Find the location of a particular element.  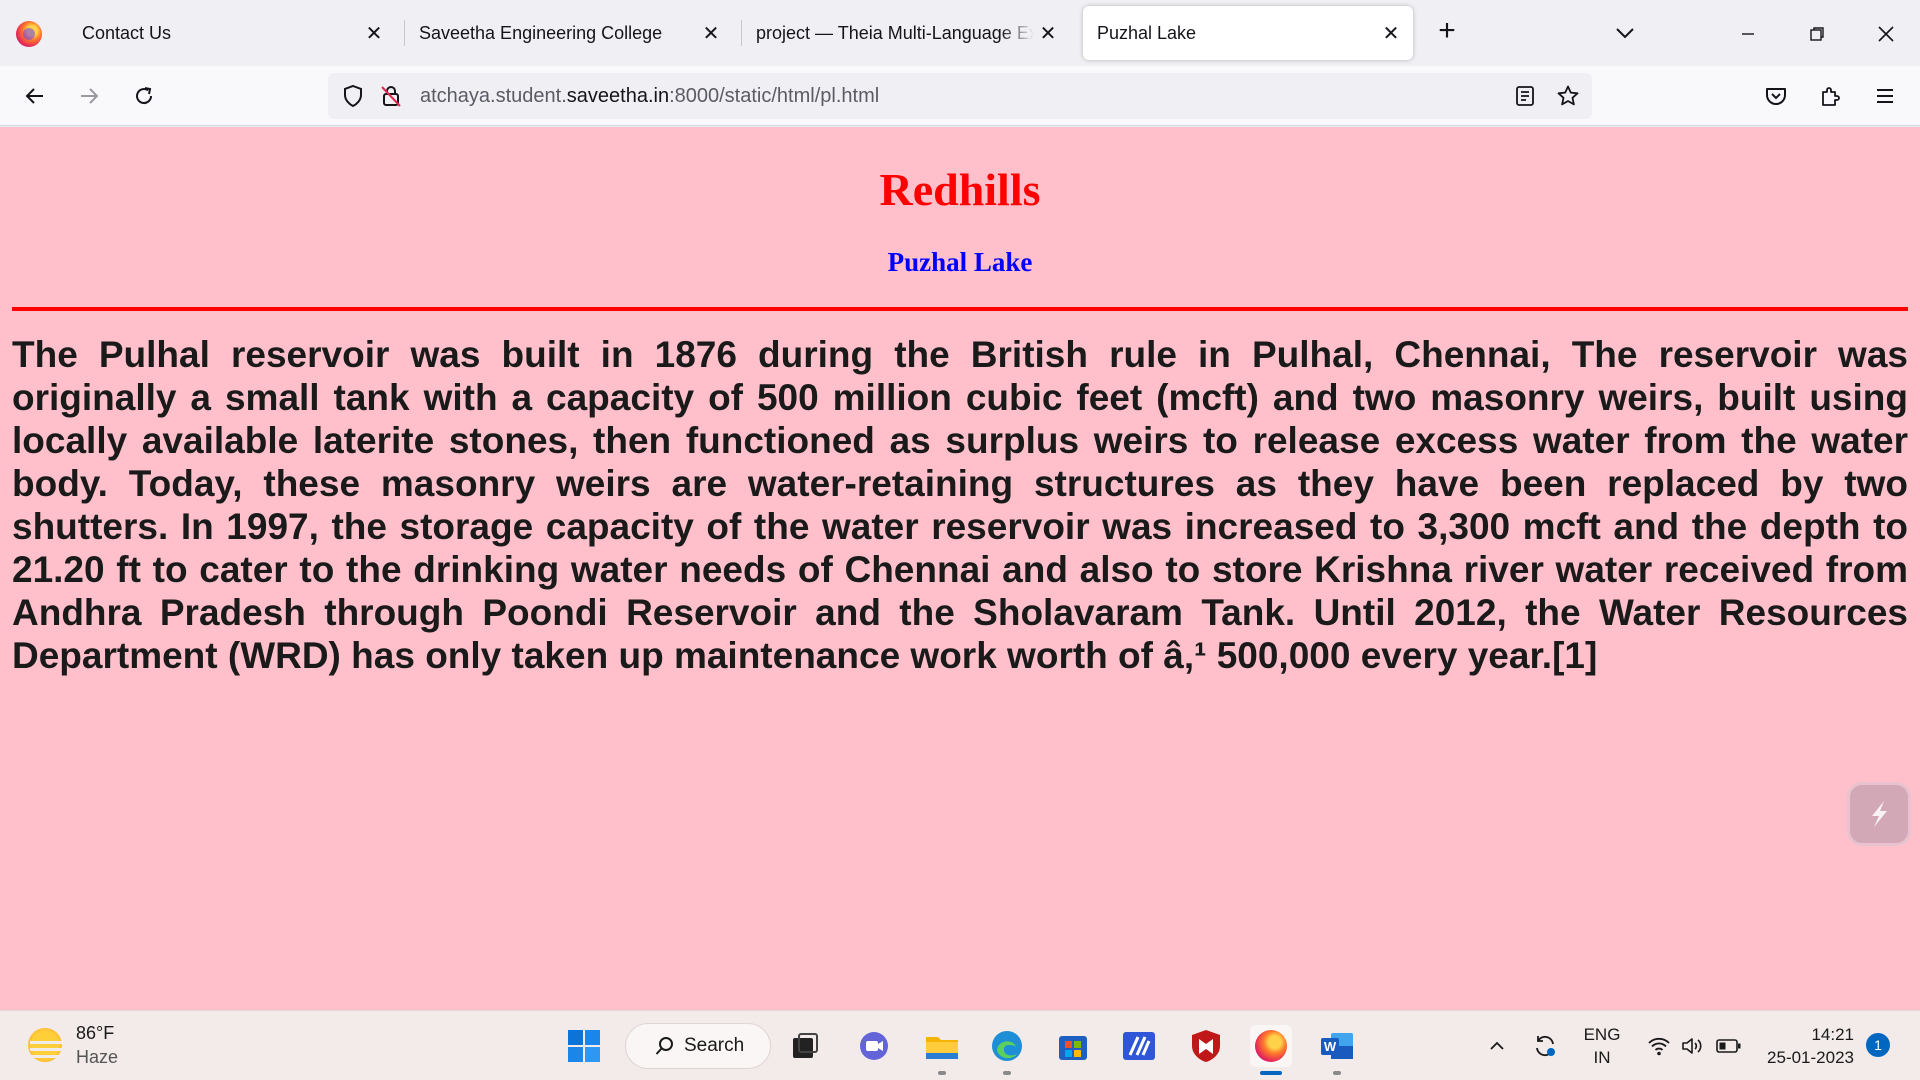

windows-logo-icon is located at coordinates (584, 1046).